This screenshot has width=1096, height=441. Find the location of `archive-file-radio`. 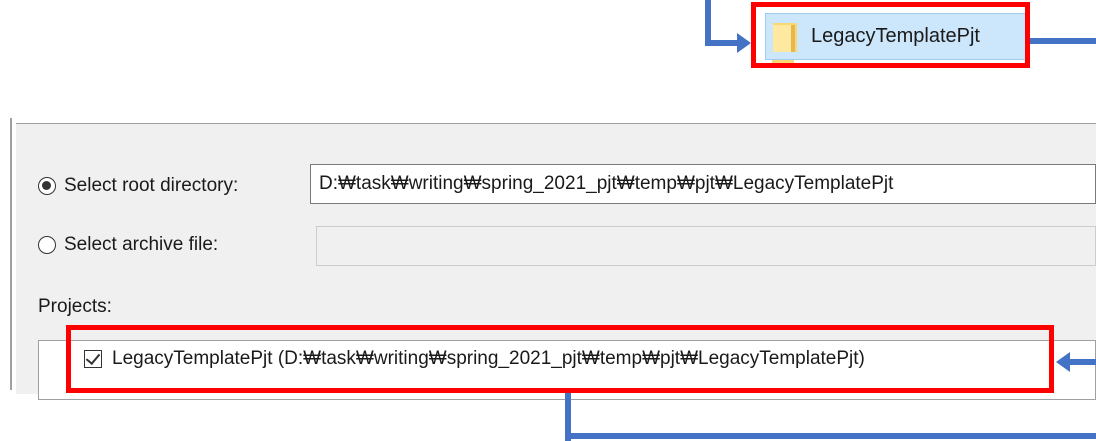

archive-file-radio is located at coordinates (47, 245).